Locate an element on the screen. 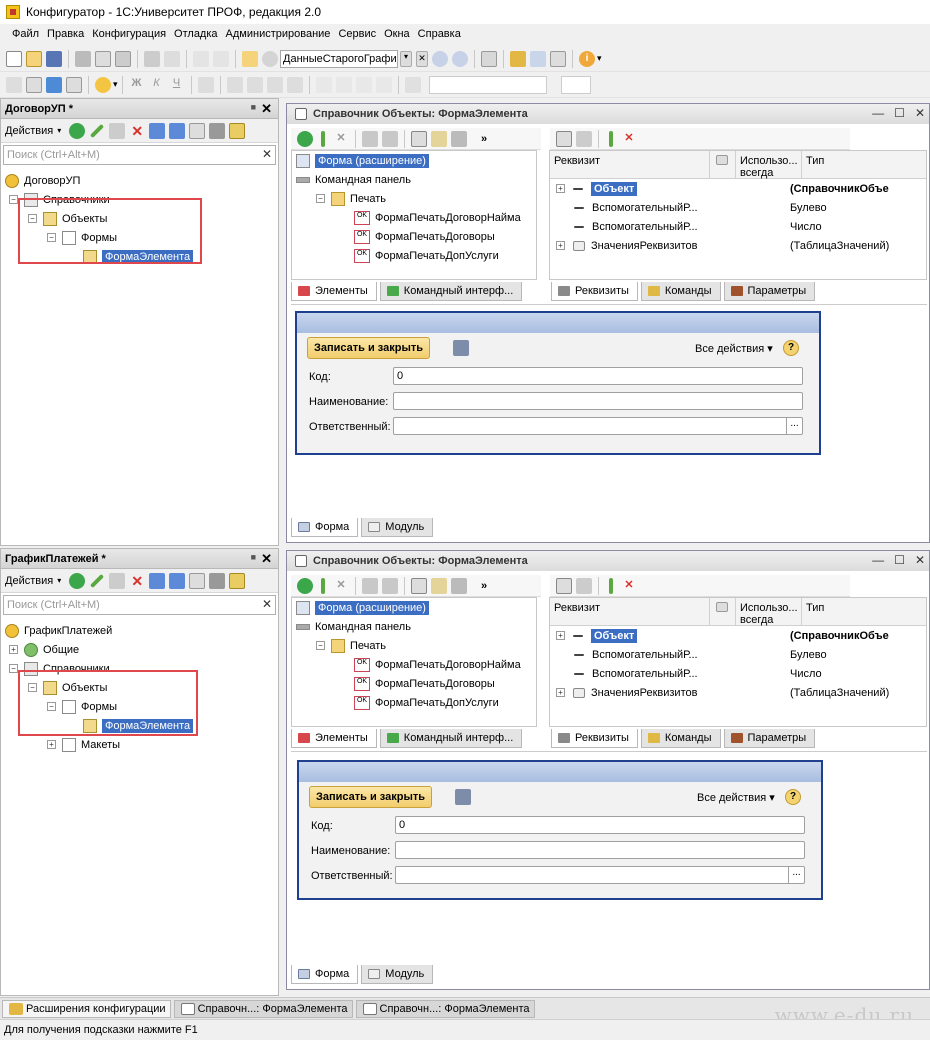 Image resolution: width=930 pixels, height=1040 pixels. tree-node-root: ГрафикПлатежей is located at coordinates (139, 630).